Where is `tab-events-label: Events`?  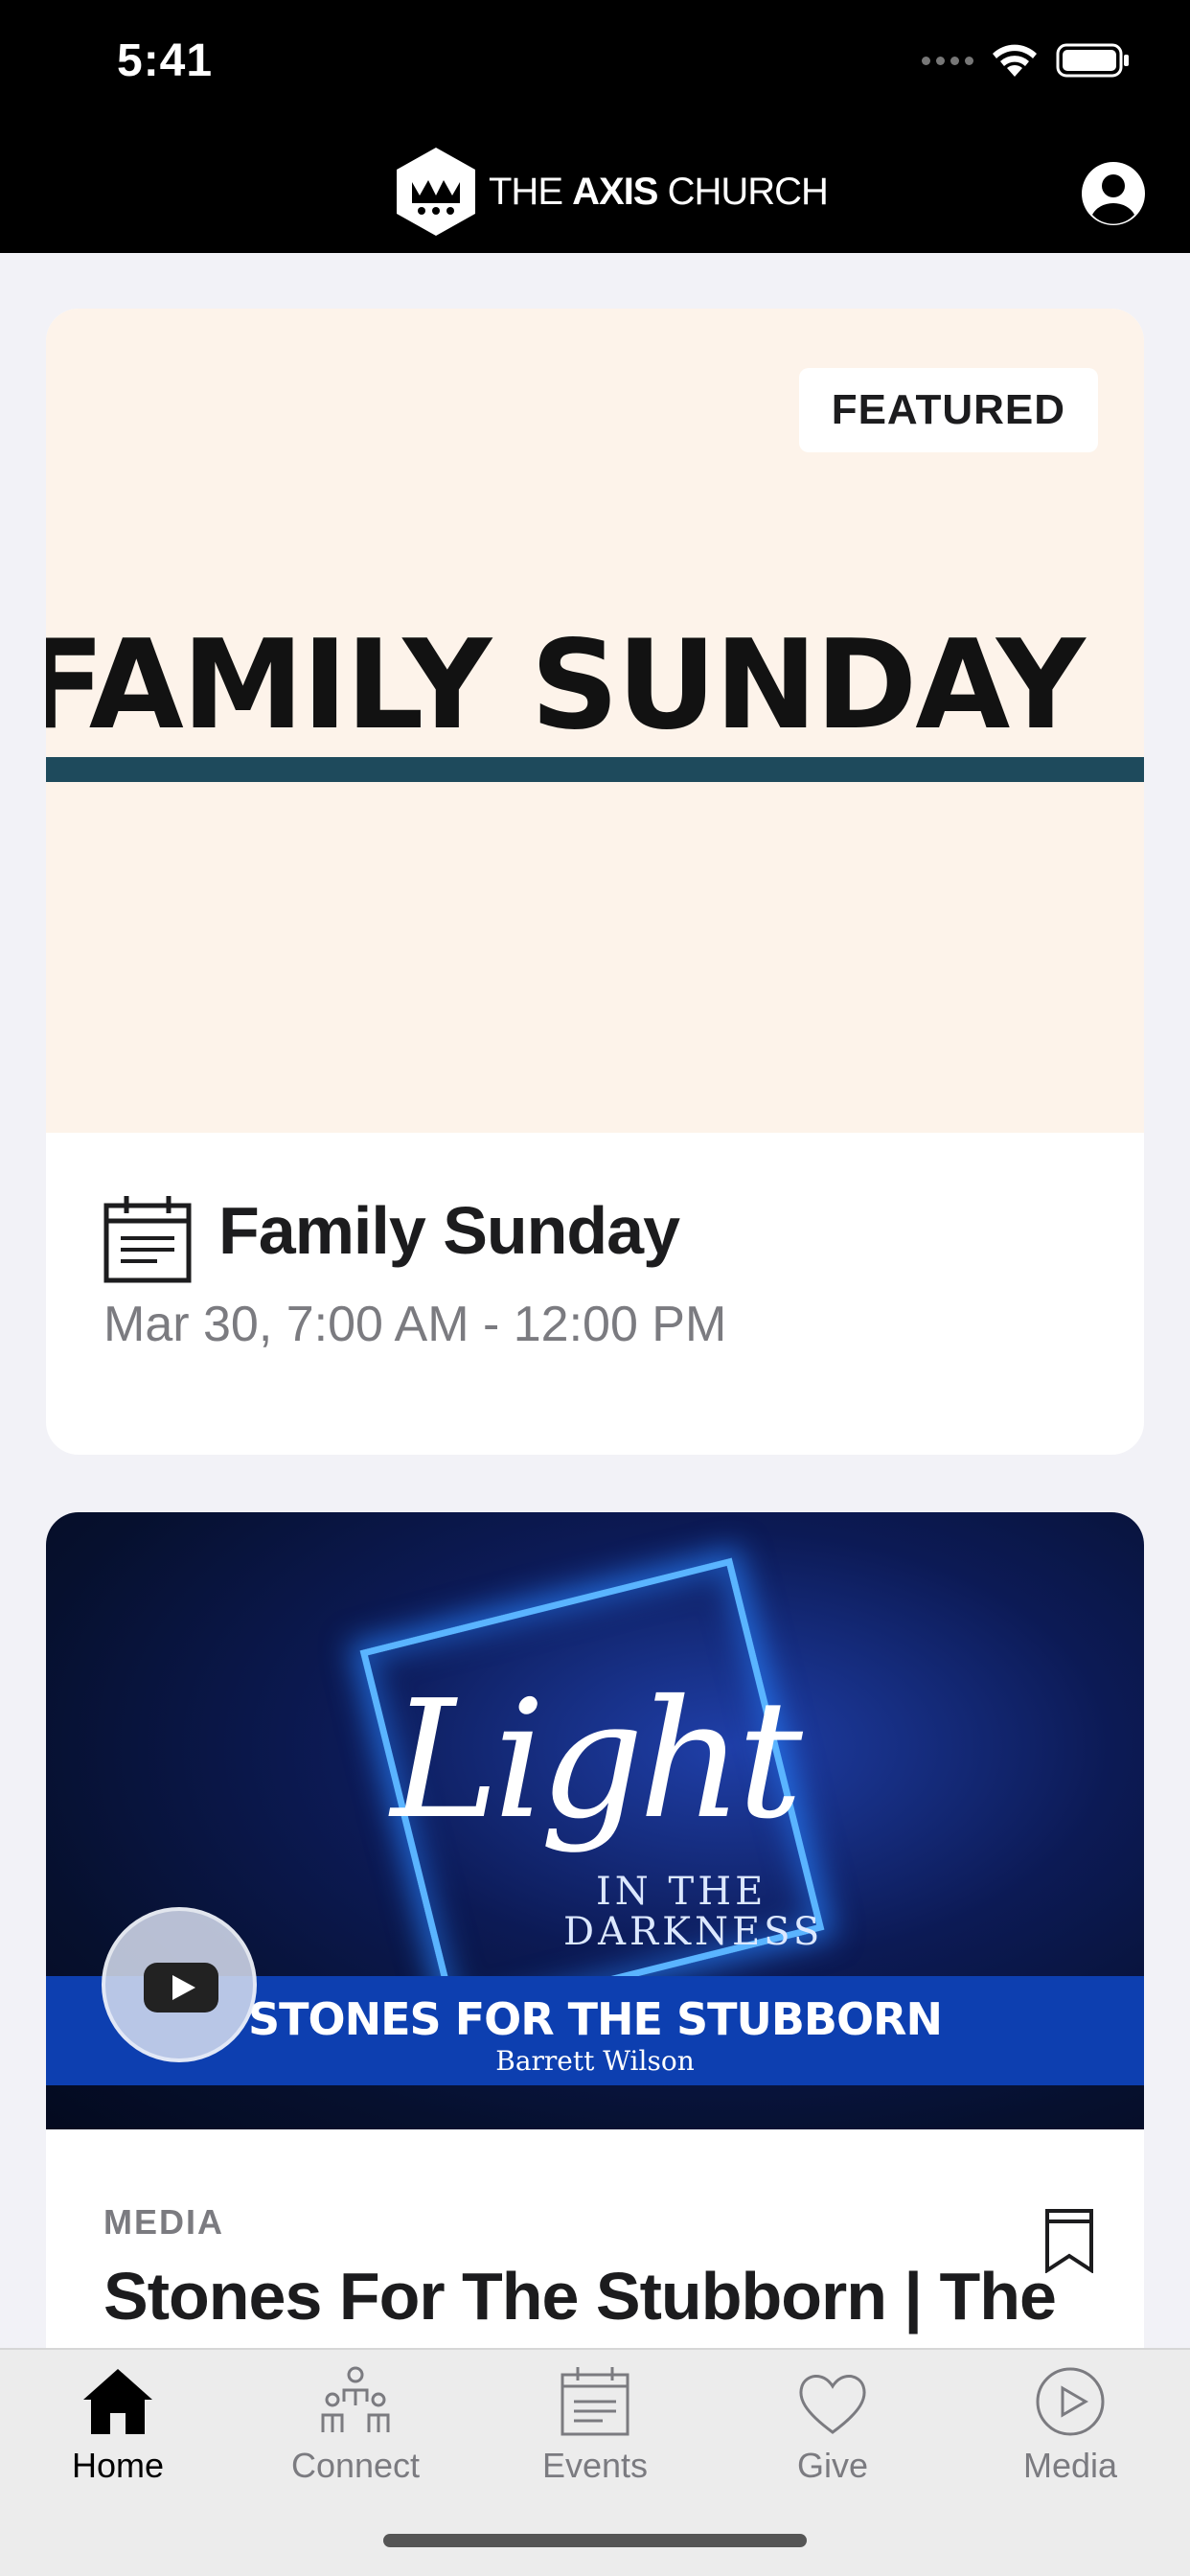
tab-events-label: Events is located at coordinates (595, 2465).